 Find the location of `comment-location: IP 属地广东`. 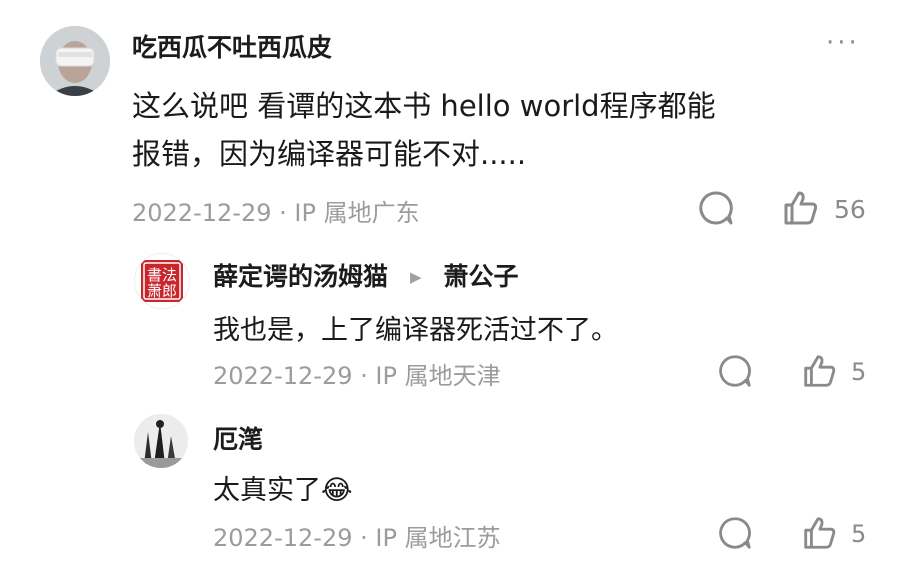

comment-location: IP 属地广东 is located at coordinates (357, 213).